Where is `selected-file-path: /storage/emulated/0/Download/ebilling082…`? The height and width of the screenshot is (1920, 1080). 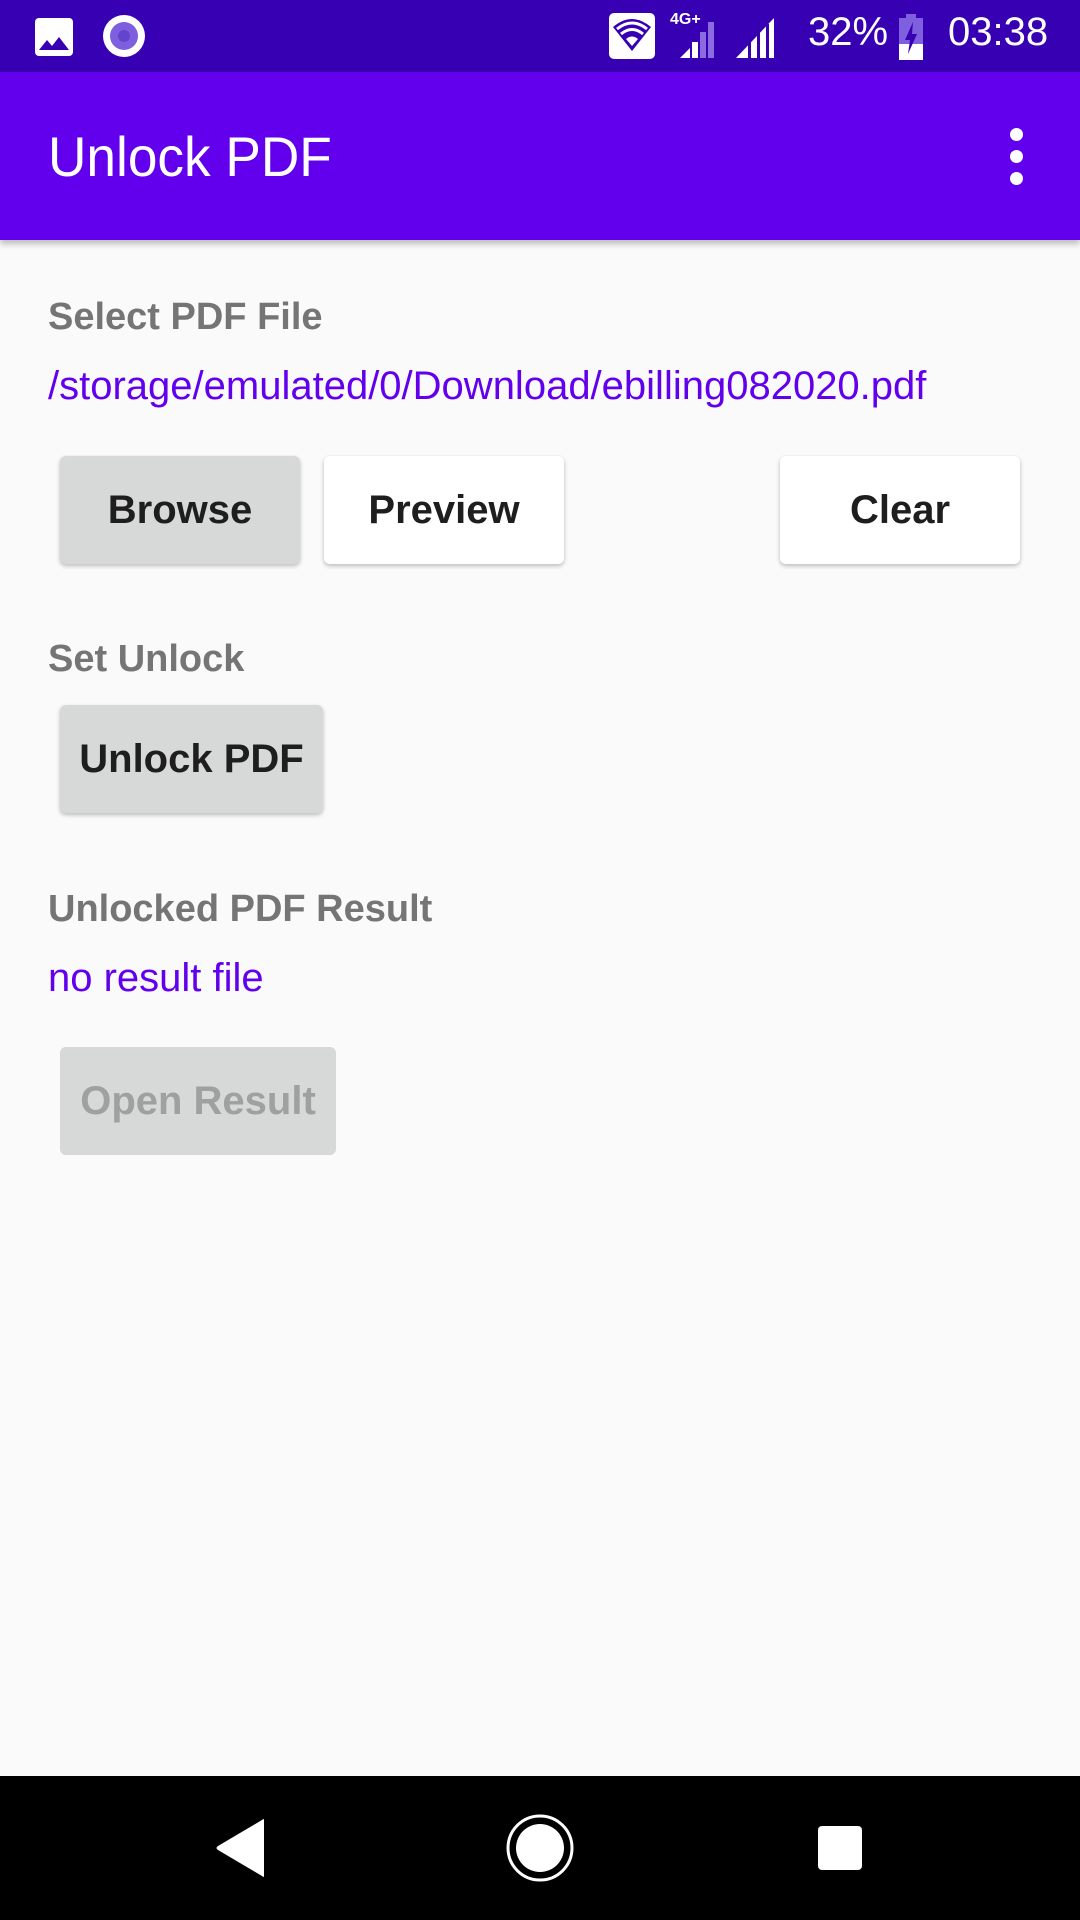
selected-file-path: /storage/emulated/0/Download/ebilling082… is located at coordinates (487, 386).